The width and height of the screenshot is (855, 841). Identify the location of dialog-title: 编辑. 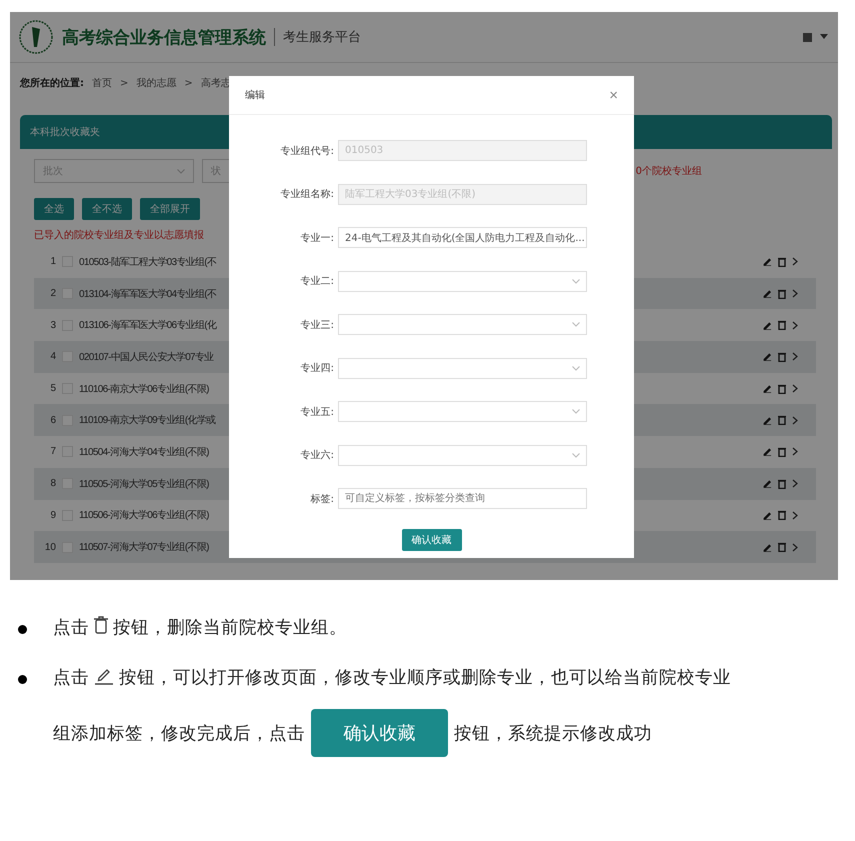
(255, 95).